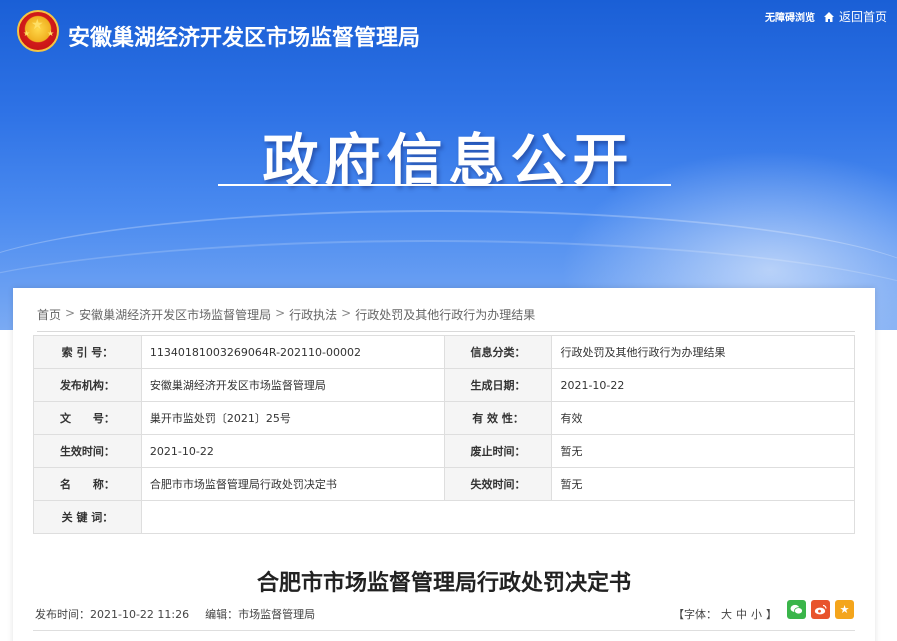 This screenshot has height=641, width=897. Describe the element at coordinates (498, 484) in the screenshot. I see `expiry-date-label: 失效时间：` at that location.